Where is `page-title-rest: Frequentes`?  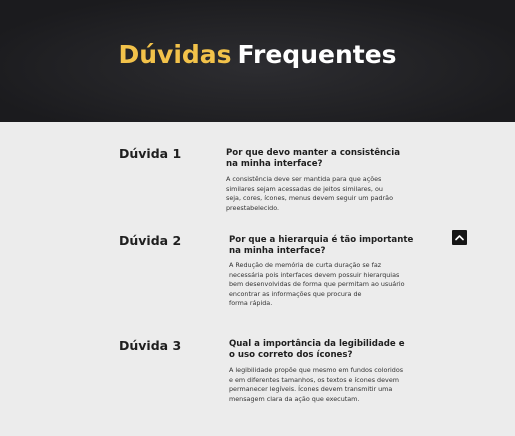 page-title-rest: Frequentes is located at coordinates (317, 54).